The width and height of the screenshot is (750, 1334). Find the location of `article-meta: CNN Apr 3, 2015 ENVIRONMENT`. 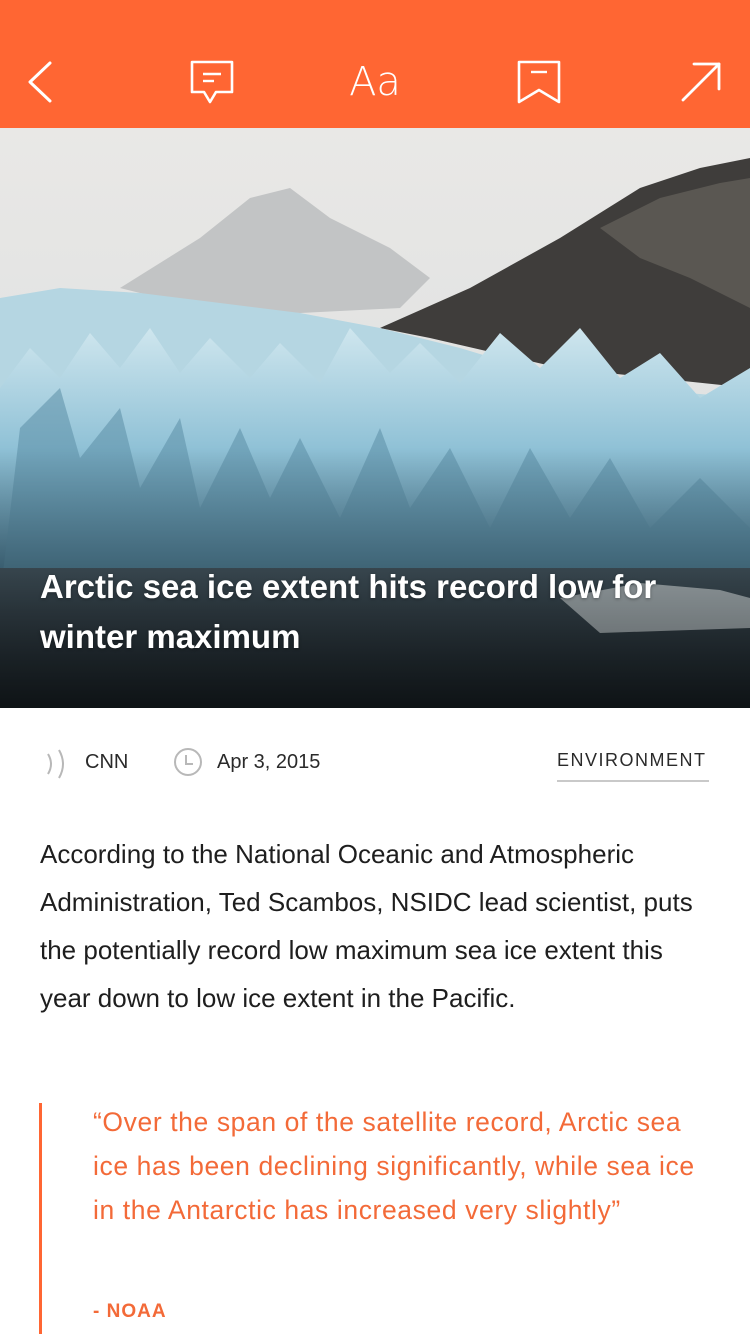

article-meta: CNN Apr 3, 2015 ENVIRONMENT is located at coordinates (375, 763).